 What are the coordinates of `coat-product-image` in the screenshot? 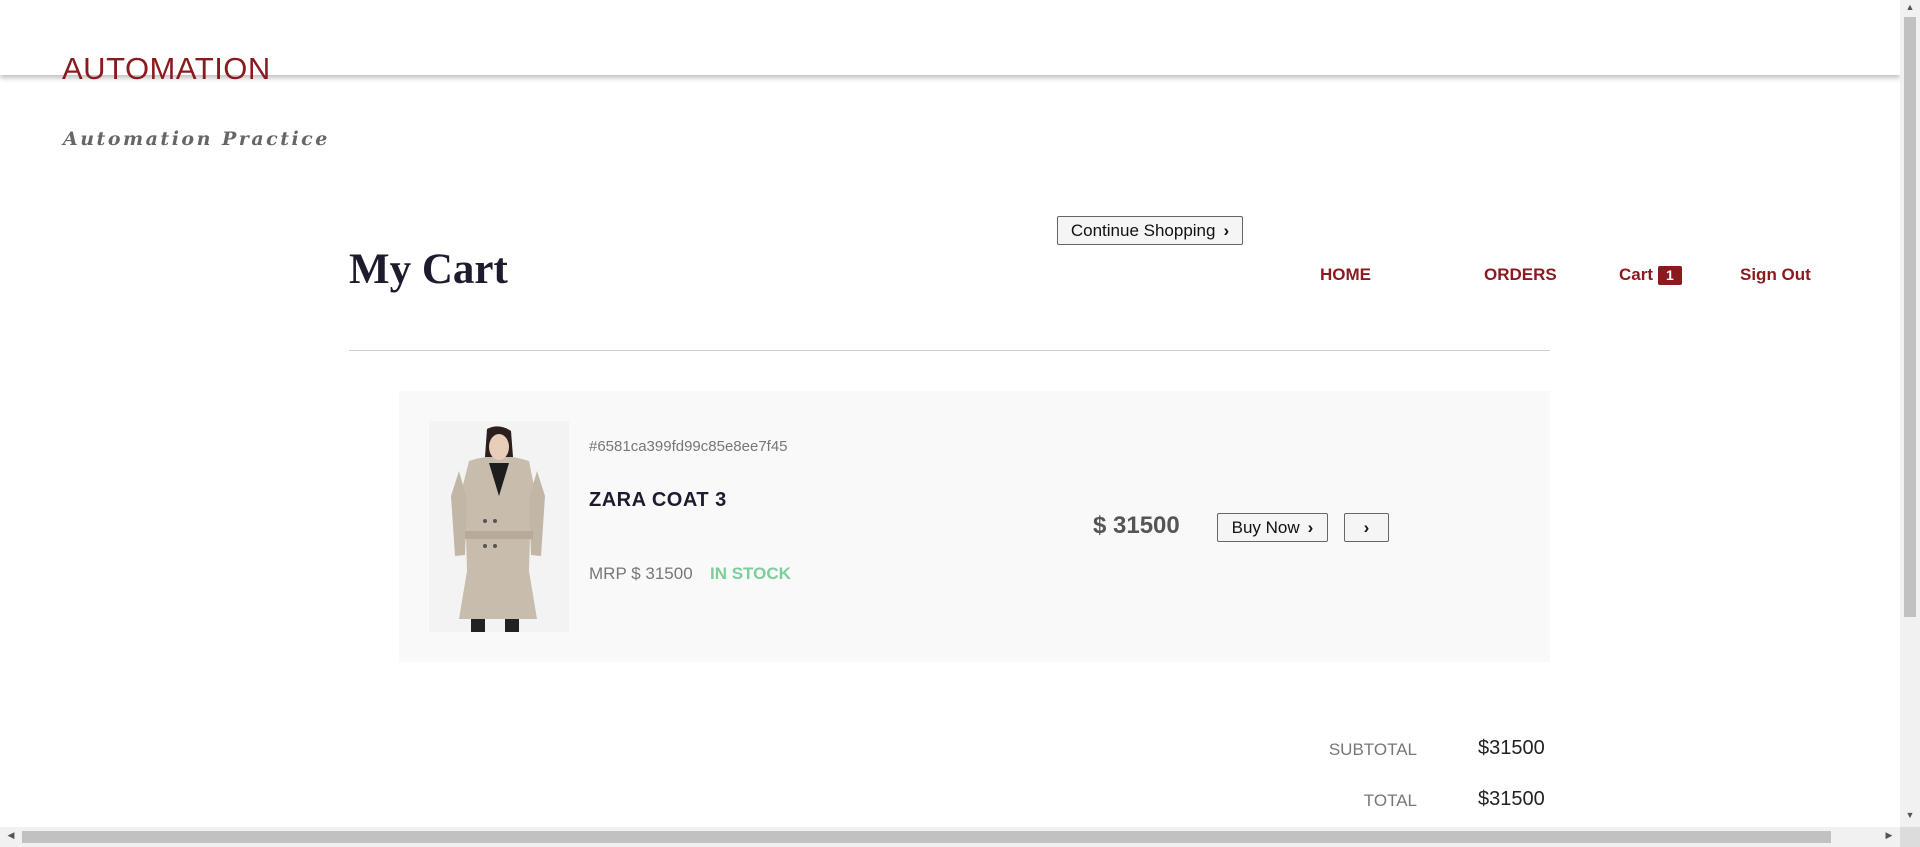 It's located at (499, 526).